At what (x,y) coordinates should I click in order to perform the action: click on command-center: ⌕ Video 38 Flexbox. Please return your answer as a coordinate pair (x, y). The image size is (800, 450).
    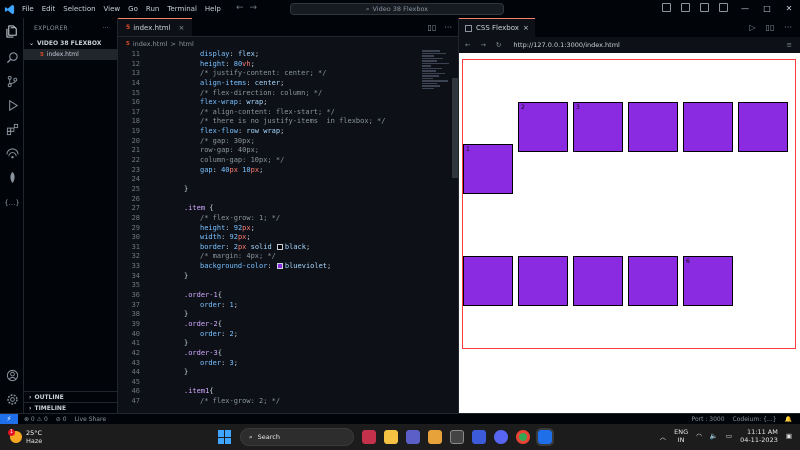
    Looking at the image, I should click on (397, 9).